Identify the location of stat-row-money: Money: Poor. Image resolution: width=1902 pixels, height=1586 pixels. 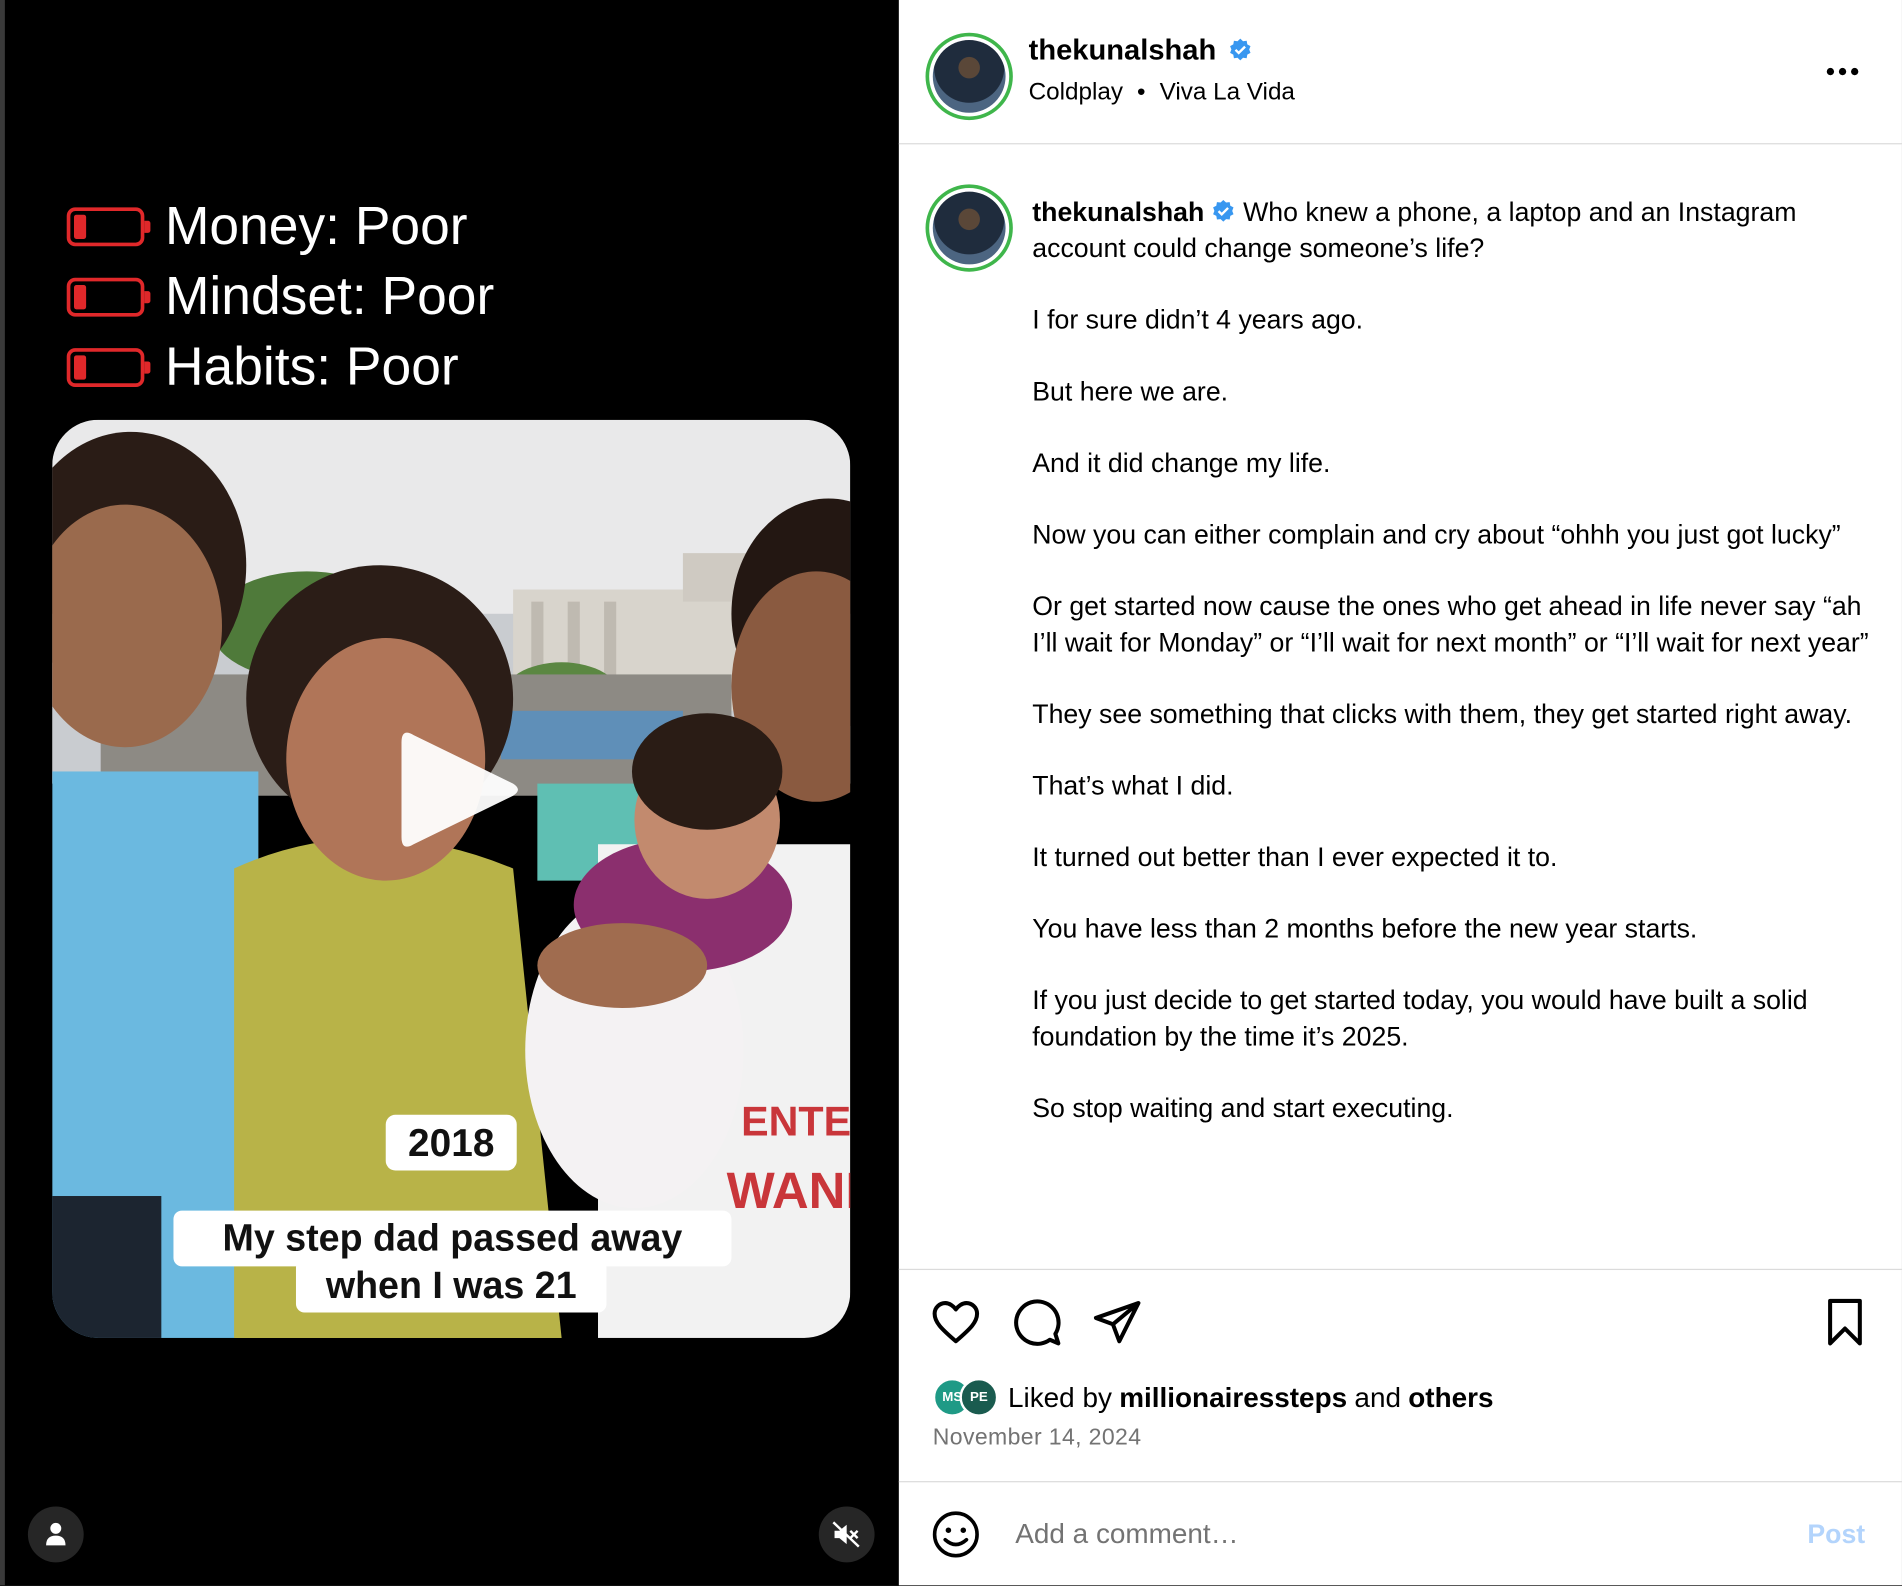
(280, 227).